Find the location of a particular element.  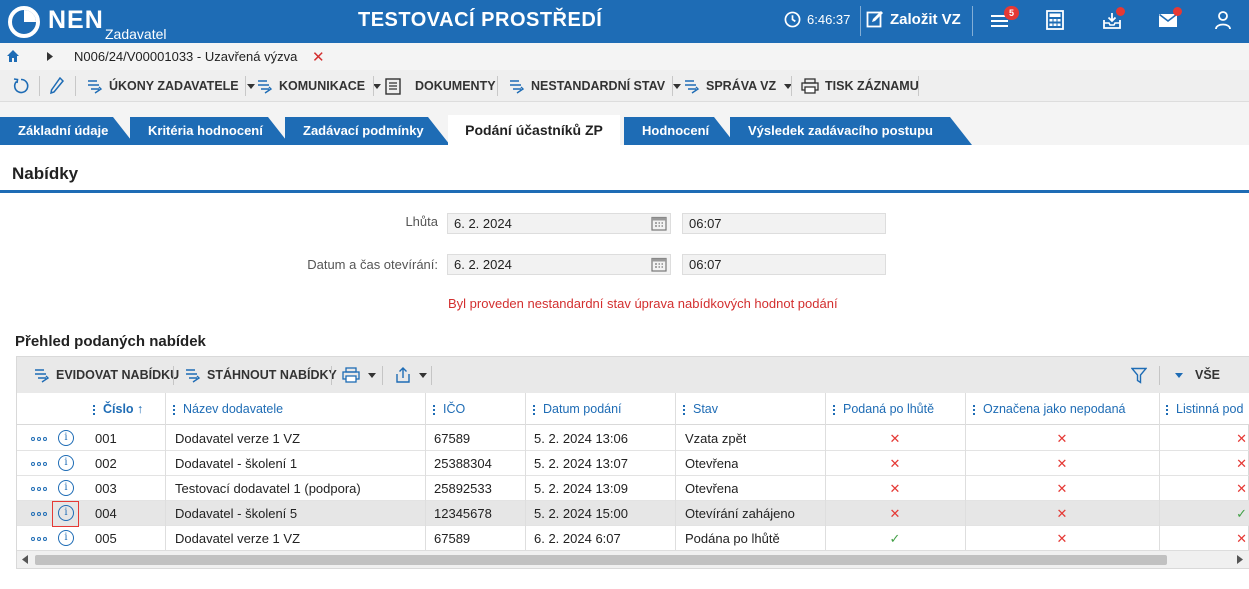

print-menu is located at coordinates (359, 375).